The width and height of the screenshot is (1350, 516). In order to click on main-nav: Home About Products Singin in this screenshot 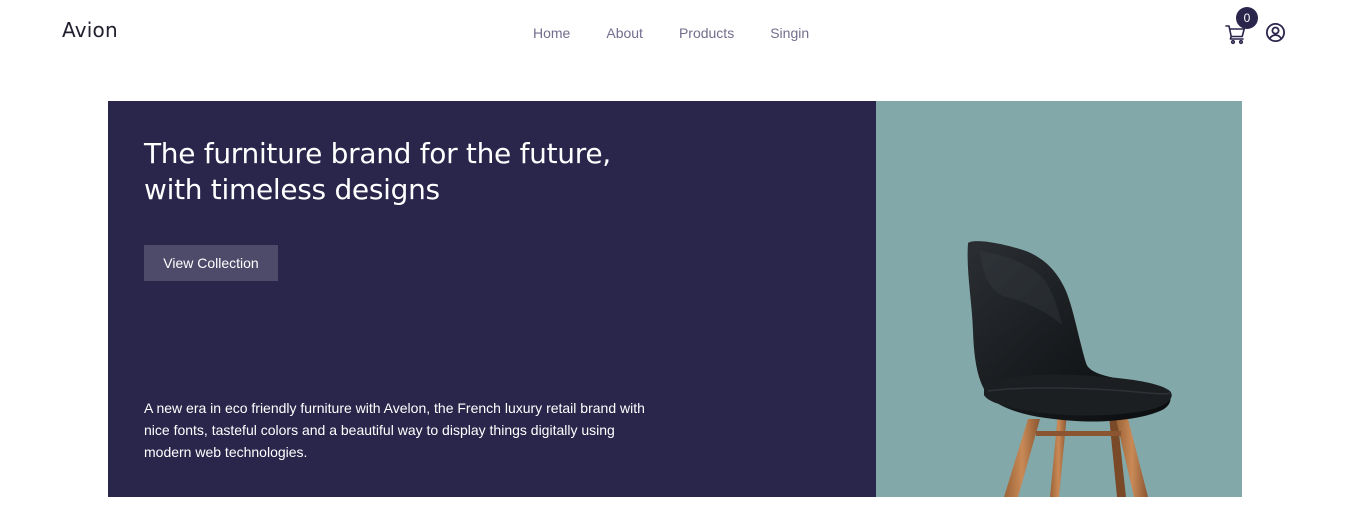, I will do `click(671, 33)`.